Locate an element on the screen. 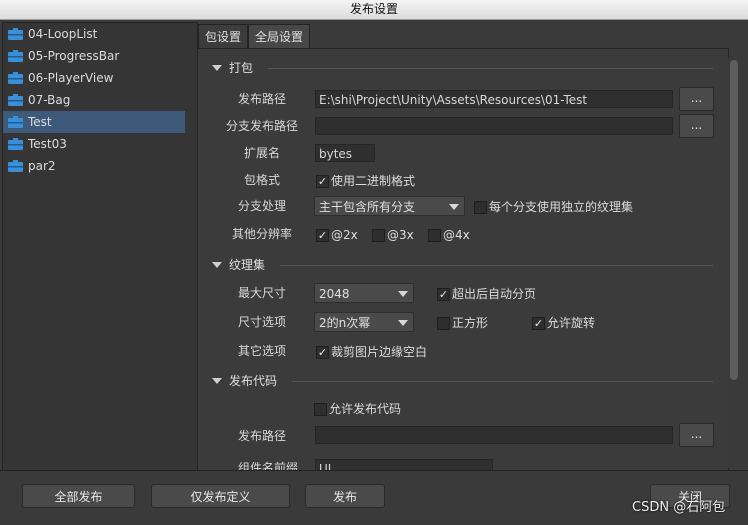 The image size is (748, 525). package-item: 05-ProgressBar is located at coordinates (94, 56).